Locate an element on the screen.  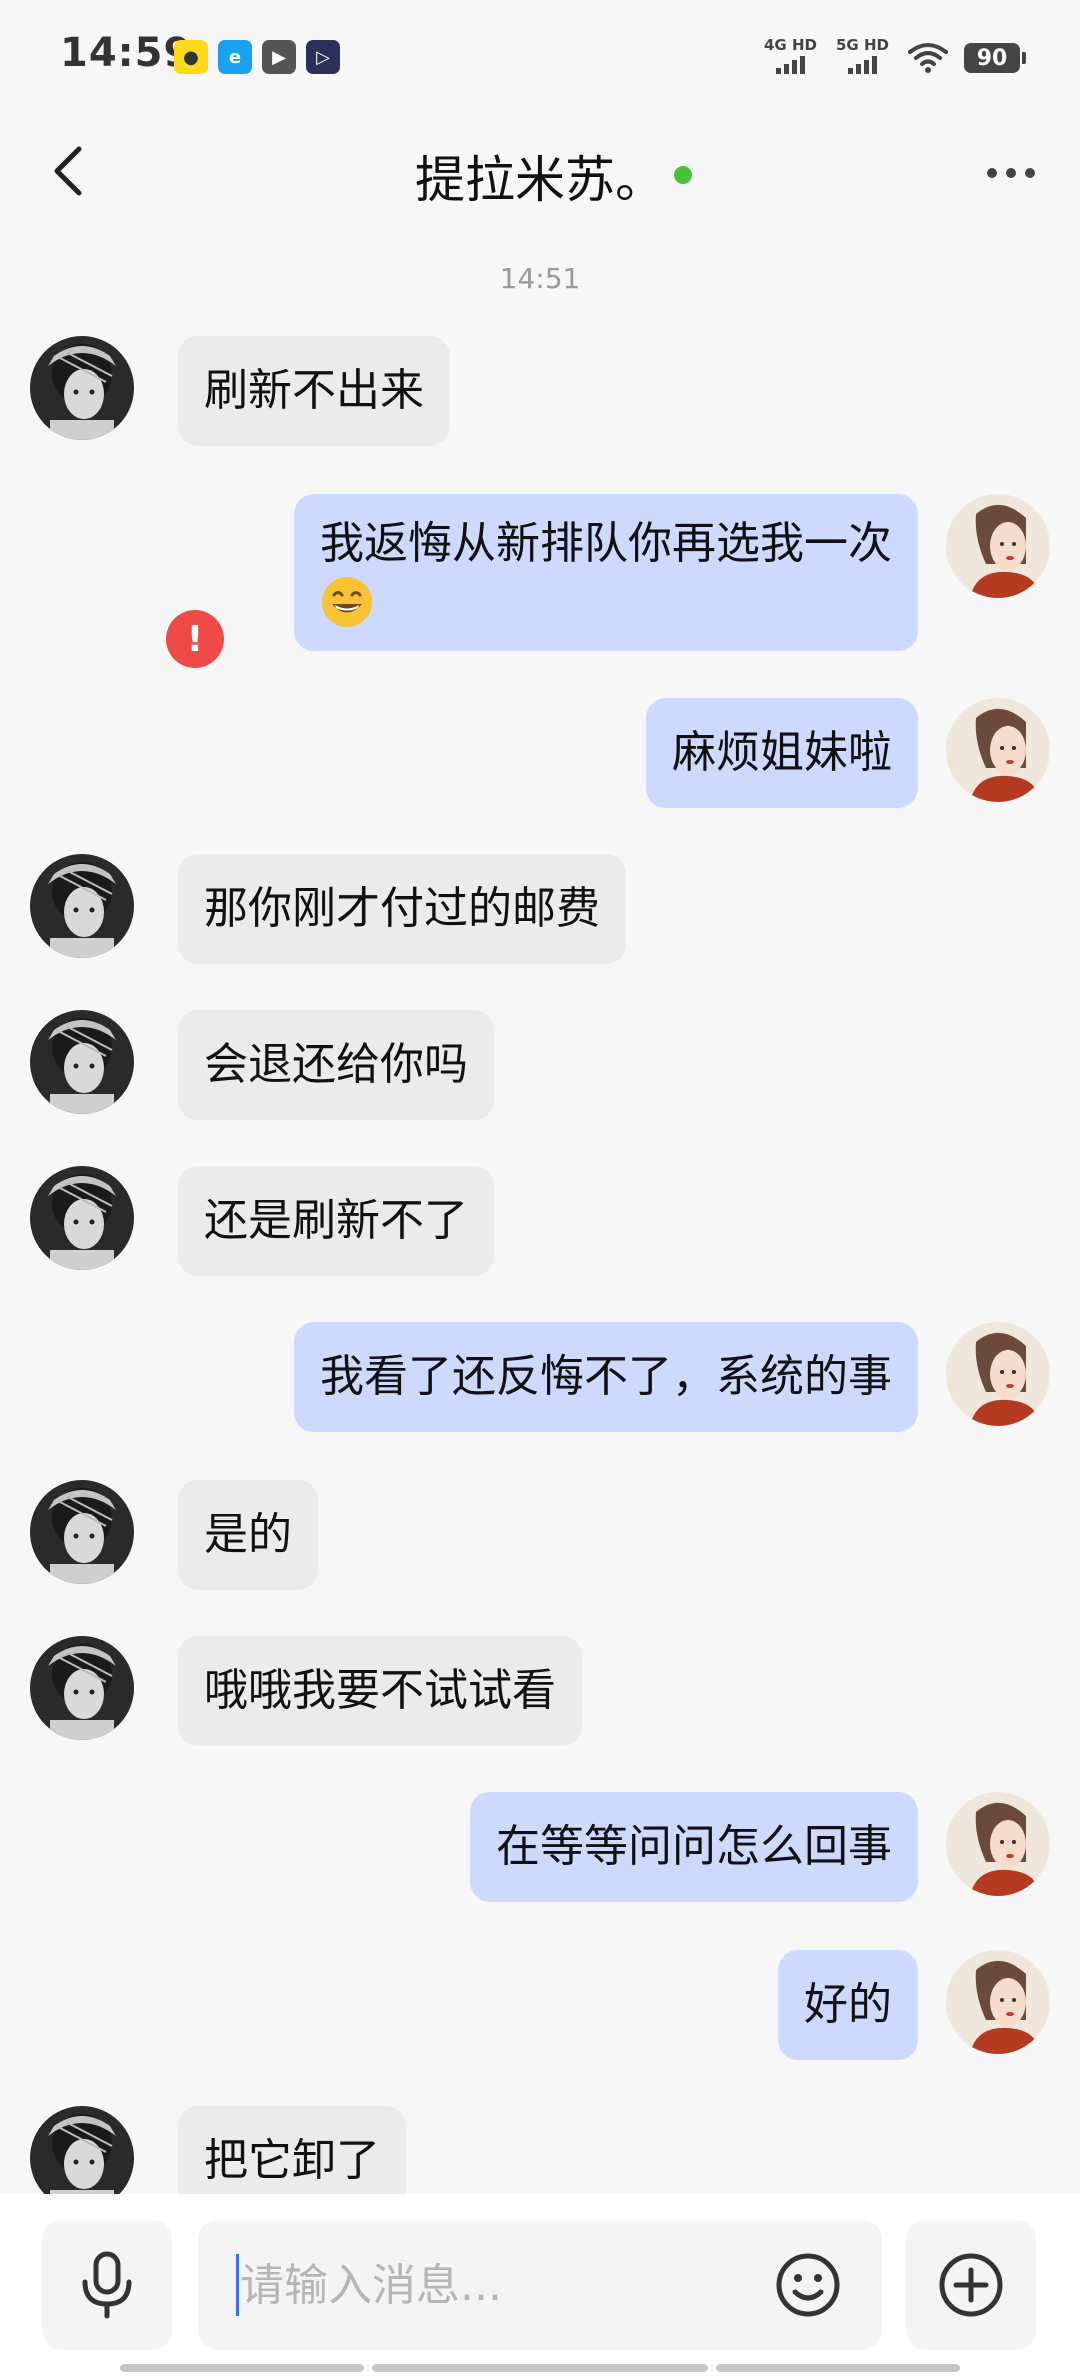
message-text: 还是刷新不了 is located at coordinates (336, 1220).